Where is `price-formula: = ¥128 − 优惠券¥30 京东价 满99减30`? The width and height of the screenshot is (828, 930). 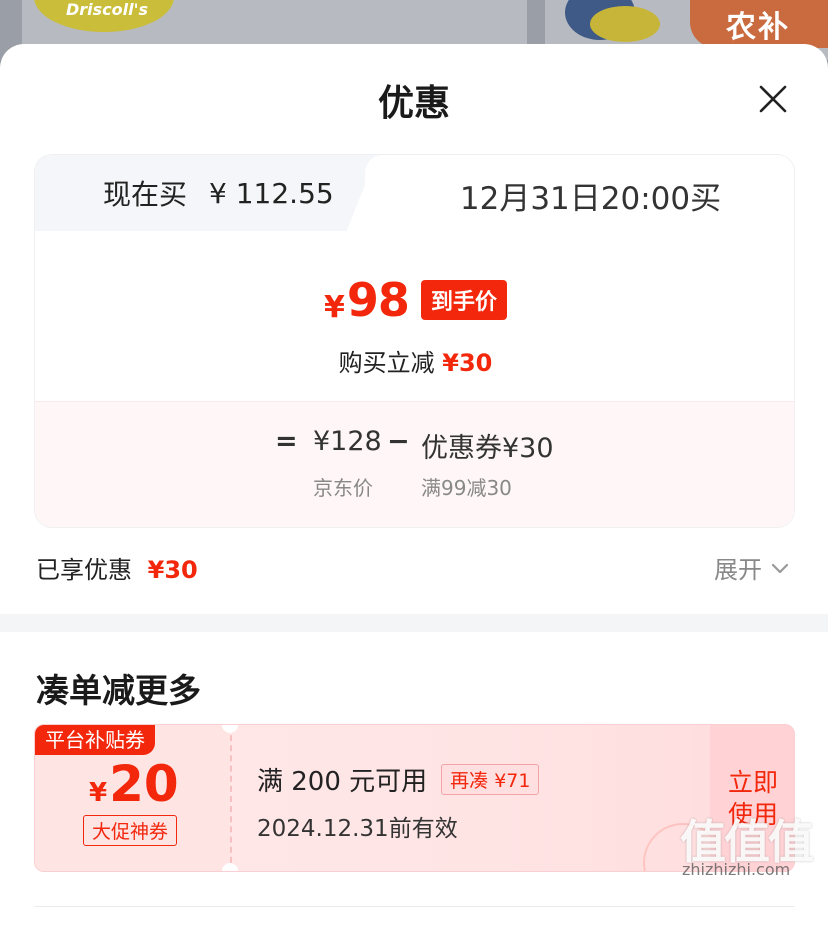
price-formula: = ¥128 − 优惠券¥30 京东价 满99减30 is located at coordinates (414, 464).